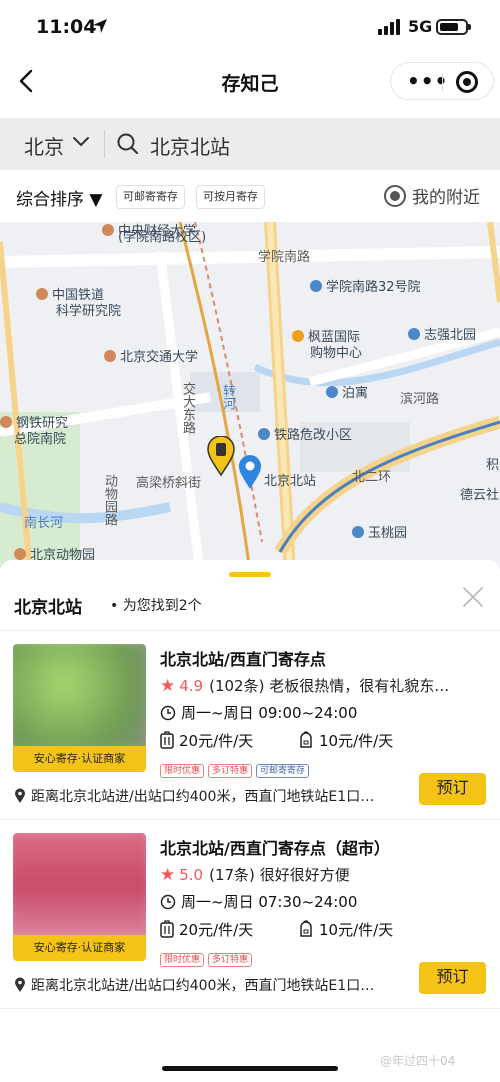 This screenshot has height=1082, width=500. Describe the element at coordinates (442, 335) in the screenshot. I see `map-label-zhiqiang: 志强北园` at that location.